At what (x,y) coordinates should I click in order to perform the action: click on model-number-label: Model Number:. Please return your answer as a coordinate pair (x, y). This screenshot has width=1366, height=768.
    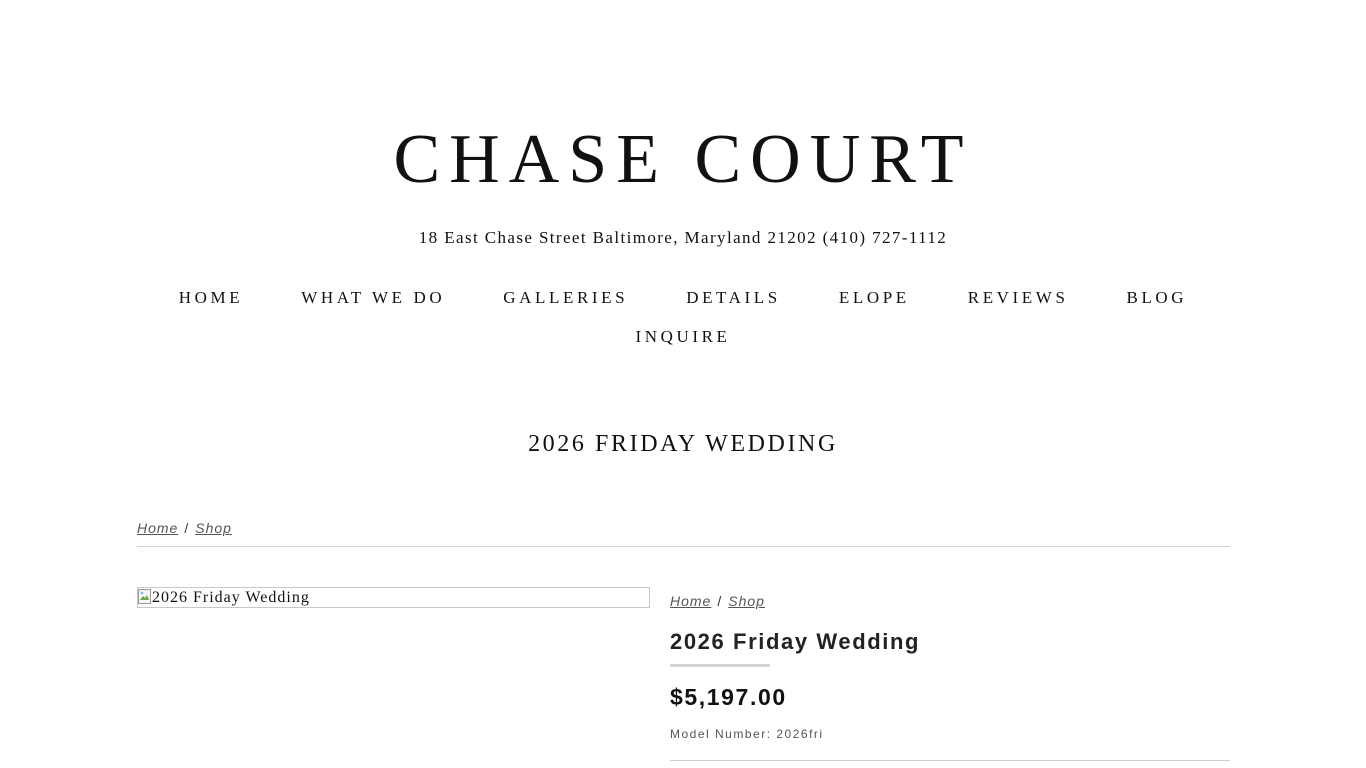
    Looking at the image, I should click on (721, 734).